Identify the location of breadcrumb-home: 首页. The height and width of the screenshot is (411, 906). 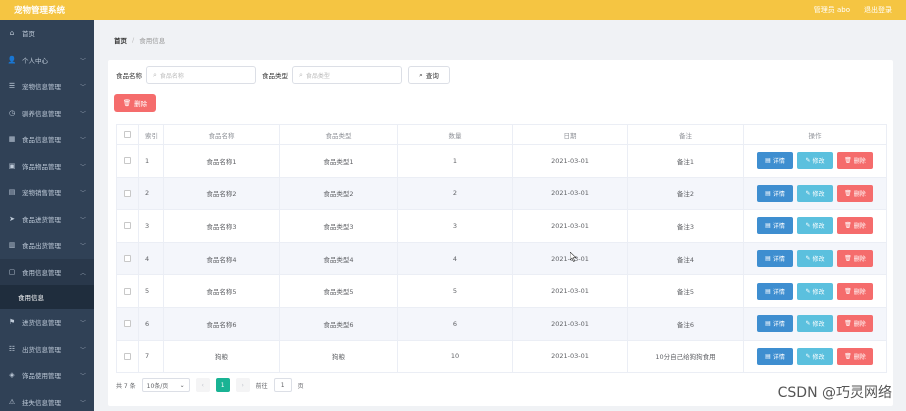
(120, 40).